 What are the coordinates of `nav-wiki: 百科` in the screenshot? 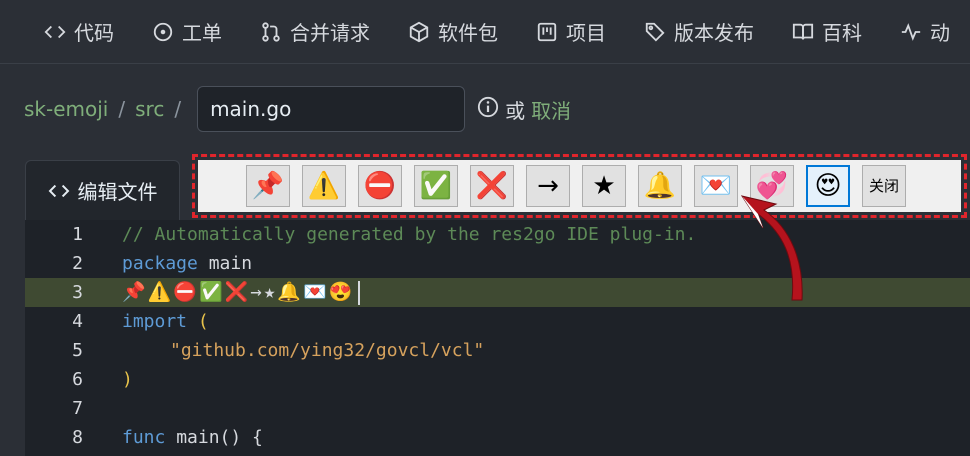 It's located at (827, 31).